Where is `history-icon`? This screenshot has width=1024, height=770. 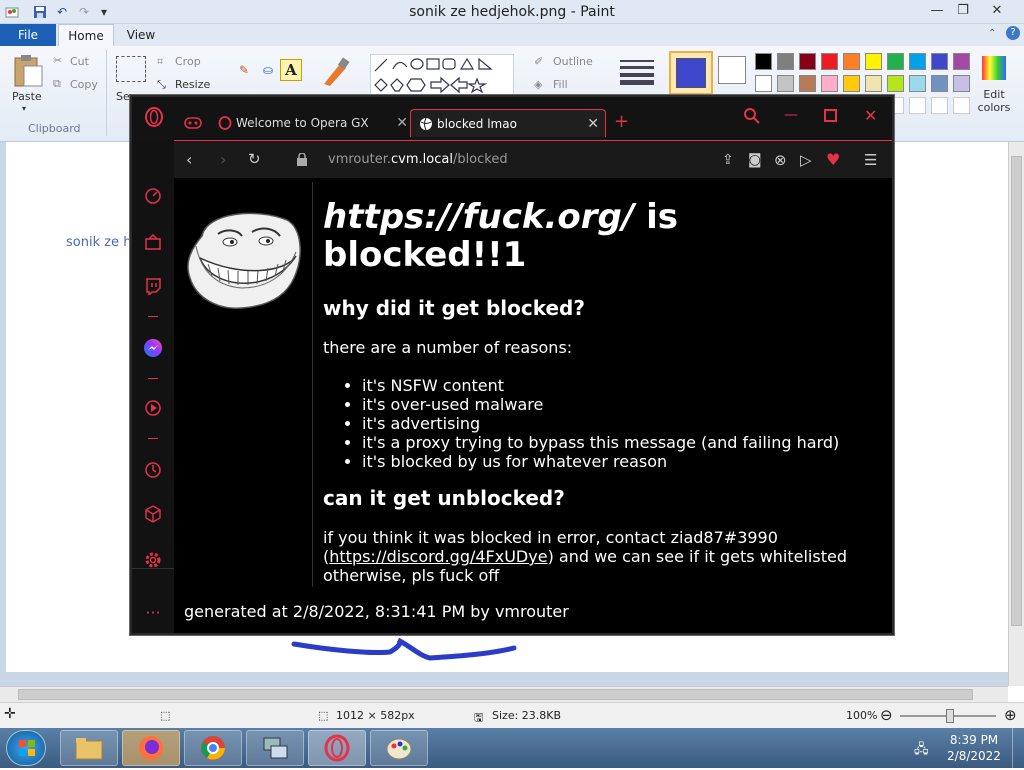 history-icon is located at coordinates (153, 470).